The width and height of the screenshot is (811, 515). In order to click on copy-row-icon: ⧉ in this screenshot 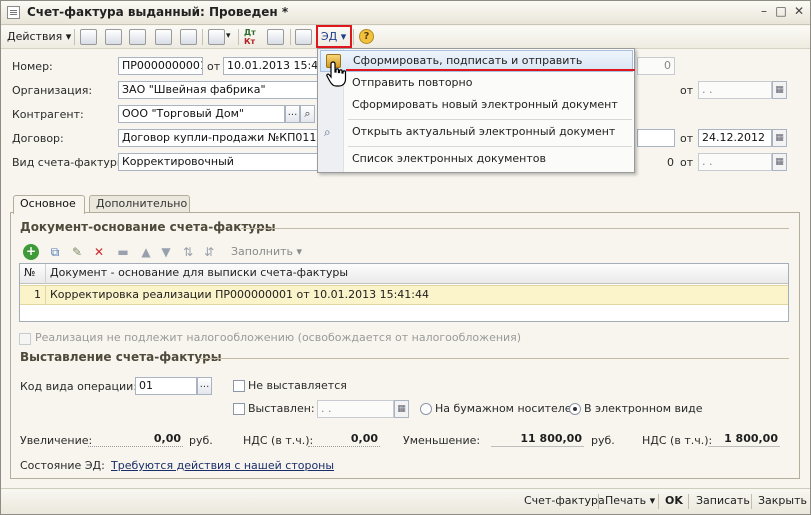, I will do `click(55, 252)`.